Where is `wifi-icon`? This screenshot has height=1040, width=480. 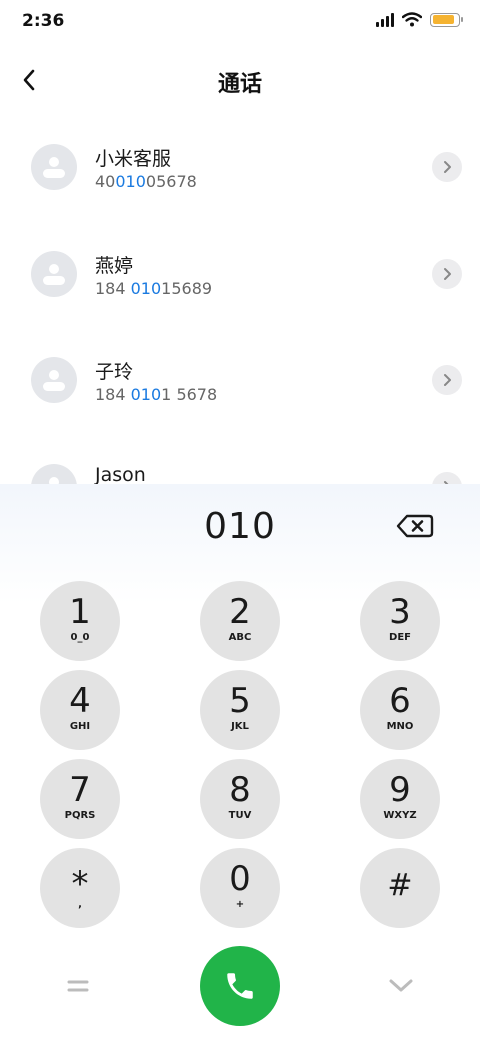 wifi-icon is located at coordinates (412, 19).